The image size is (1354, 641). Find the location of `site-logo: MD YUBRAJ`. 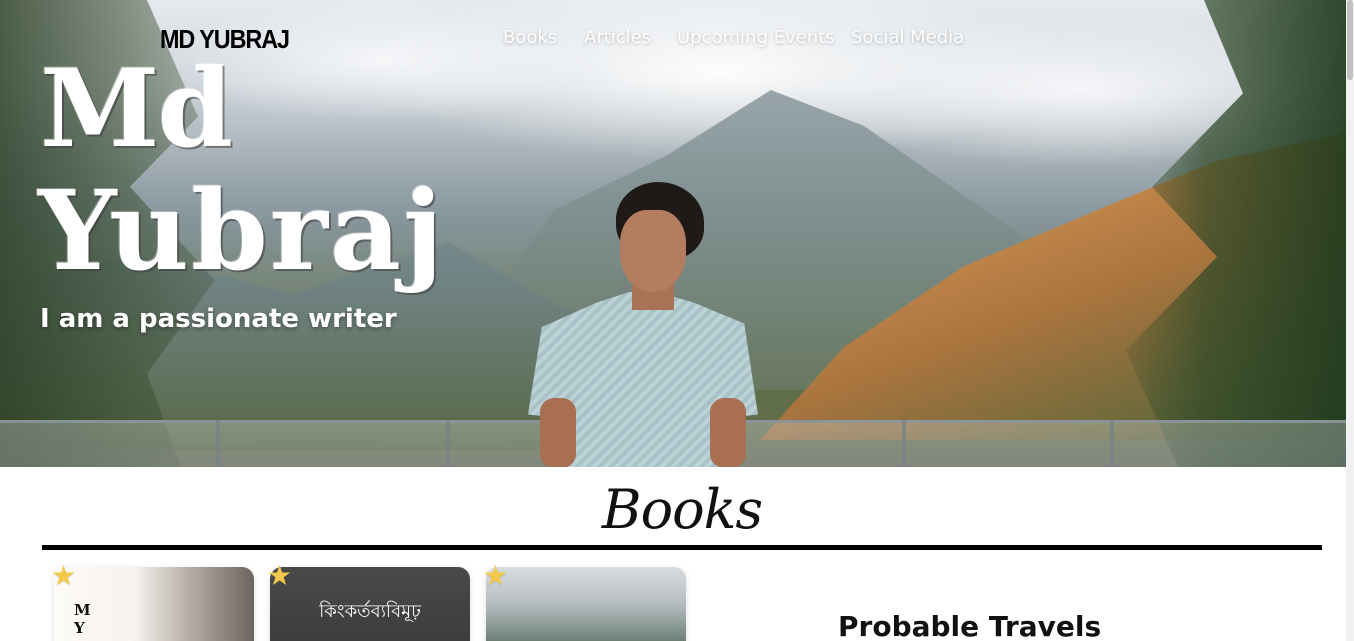

site-logo: MD YUBRAJ is located at coordinates (225, 39).